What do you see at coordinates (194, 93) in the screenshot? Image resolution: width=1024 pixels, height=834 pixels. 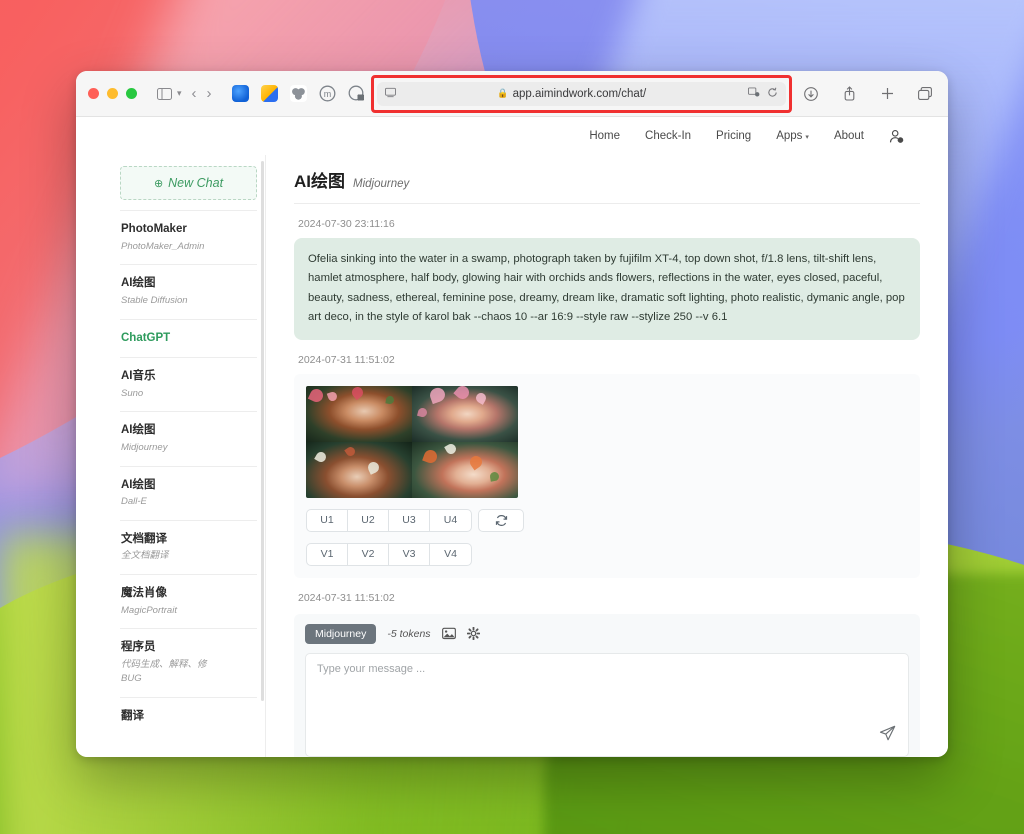 I see `back-arrow-icon: ‹` at bounding box center [194, 93].